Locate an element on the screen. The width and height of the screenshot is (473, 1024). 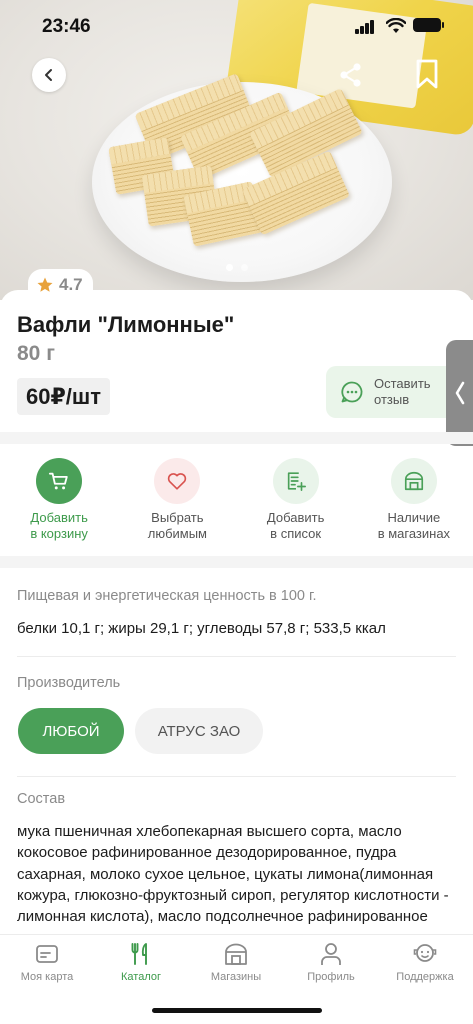
tab-stores: Магазины is located at coordinates (236, 962).